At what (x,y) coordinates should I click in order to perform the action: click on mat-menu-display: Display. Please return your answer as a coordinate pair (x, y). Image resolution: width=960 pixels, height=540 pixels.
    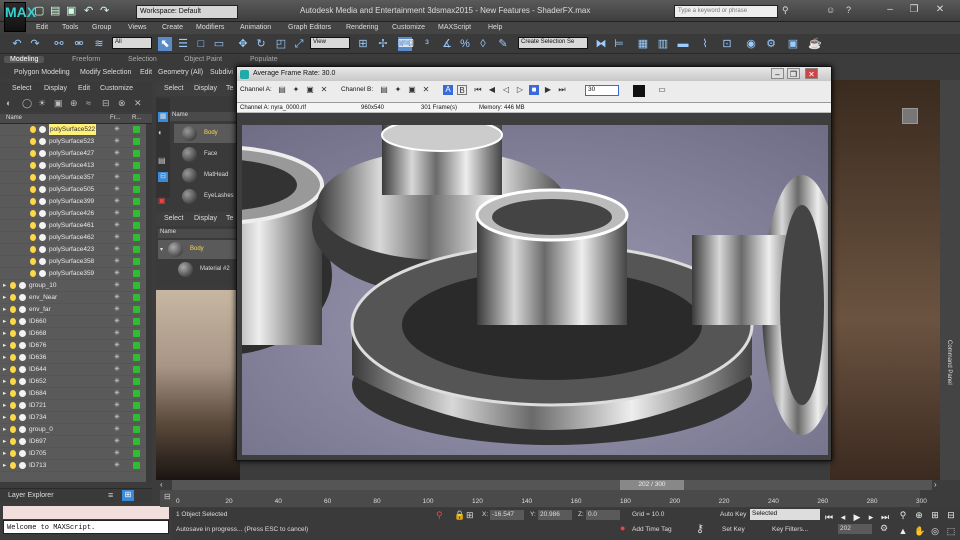
    Looking at the image, I should click on (205, 88).